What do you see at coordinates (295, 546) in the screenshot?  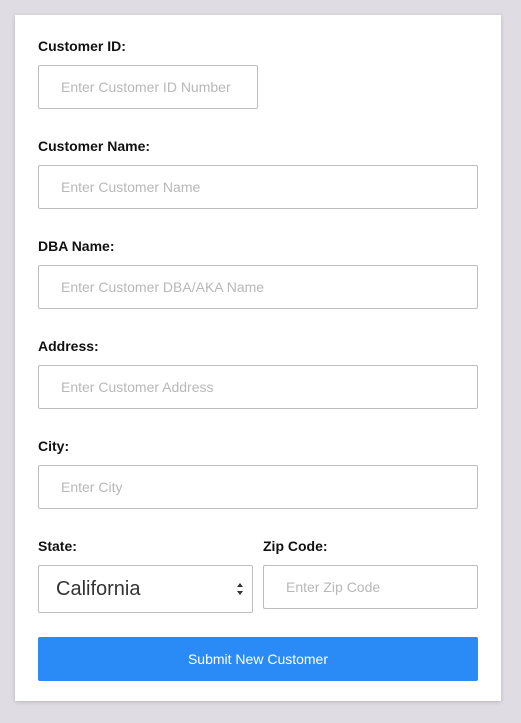 I see `zip-code-label: Zip Code:` at bounding box center [295, 546].